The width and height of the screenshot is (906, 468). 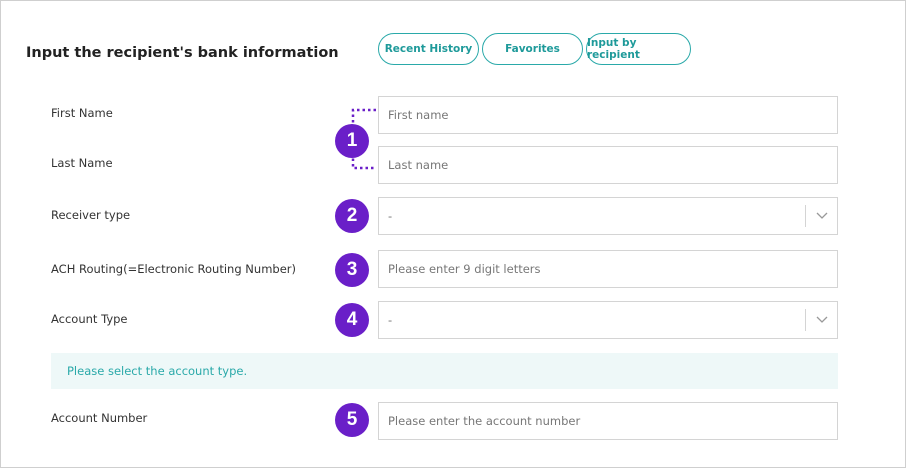 What do you see at coordinates (390, 216) in the screenshot?
I see `receiver-type-value: -` at bounding box center [390, 216].